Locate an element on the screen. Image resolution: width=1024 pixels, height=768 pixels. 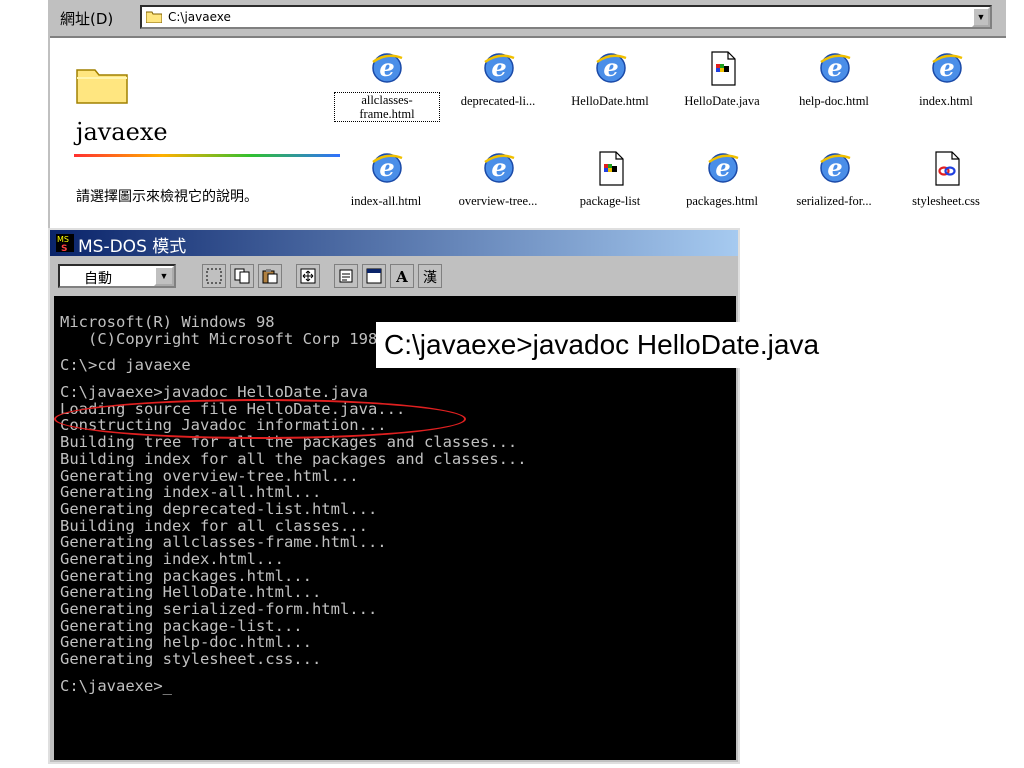
svg-text: A is located at coordinates (401, 276).